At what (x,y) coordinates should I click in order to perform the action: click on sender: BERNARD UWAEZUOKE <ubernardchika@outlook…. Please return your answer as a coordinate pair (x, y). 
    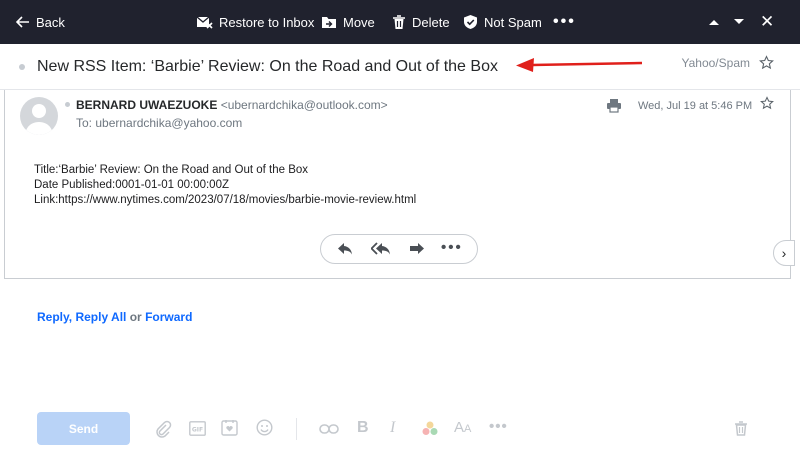
    Looking at the image, I should click on (232, 105).